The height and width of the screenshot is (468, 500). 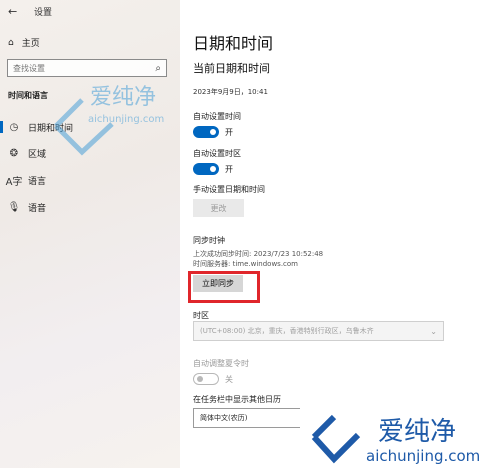 What do you see at coordinates (209, 240) in the screenshot?
I see `sync-clock-label: 同步时钟` at bounding box center [209, 240].